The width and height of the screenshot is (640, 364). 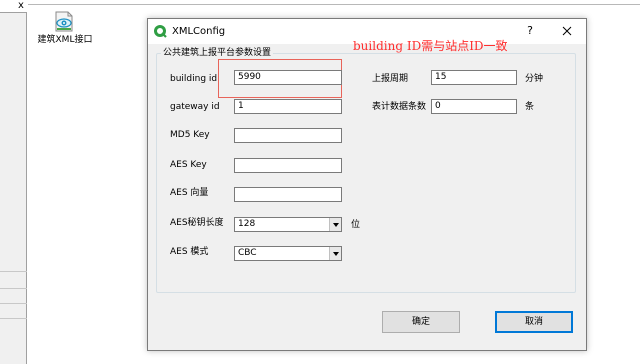 I want to click on report-period-unit: 分钟, so click(x=534, y=79).